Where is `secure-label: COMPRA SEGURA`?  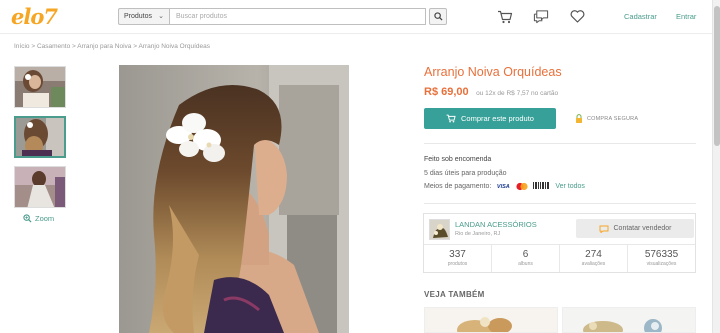
secure-label: COMPRA SEGURA is located at coordinates (613, 118).